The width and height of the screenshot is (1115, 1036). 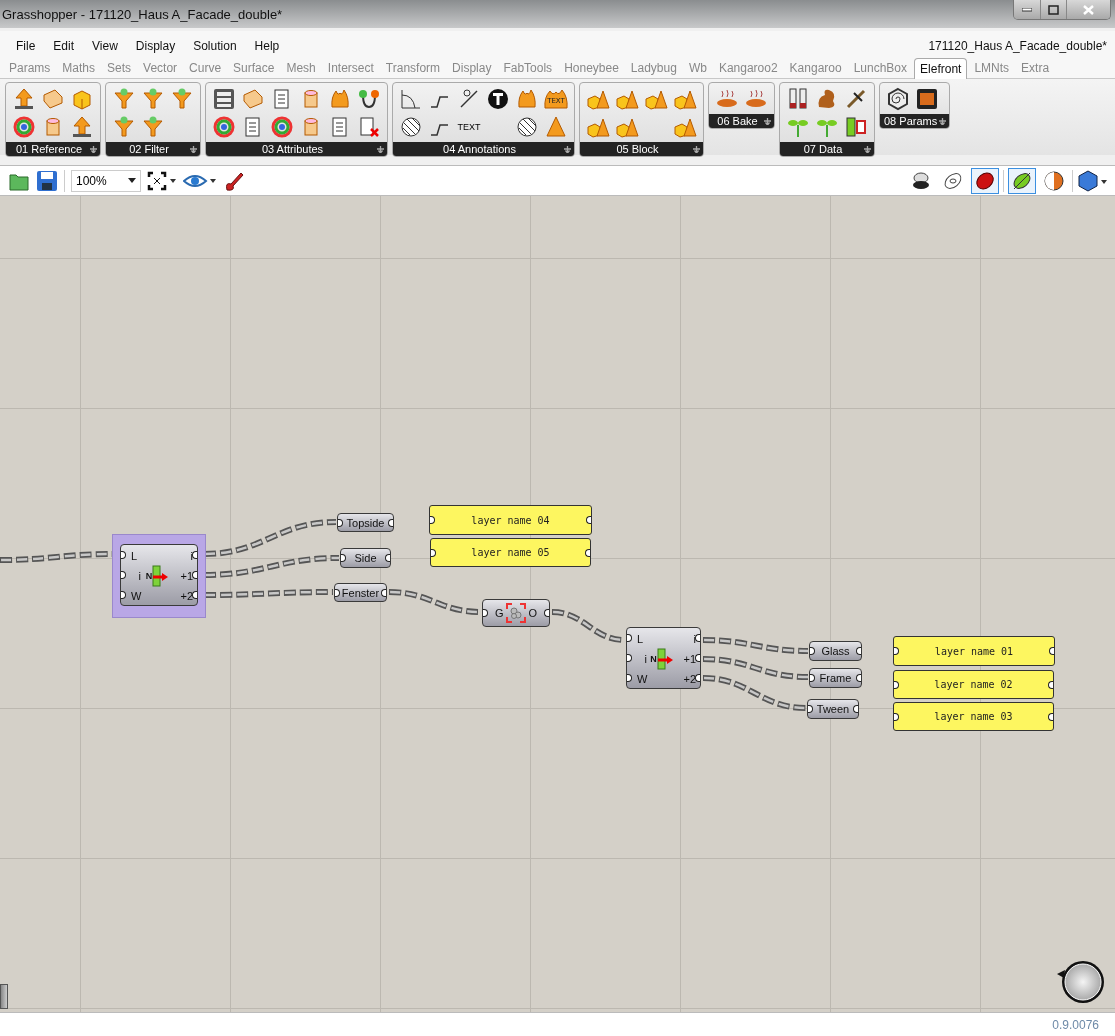 What do you see at coordinates (835, 678) in the screenshot?
I see `parameter-node: Frame` at bounding box center [835, 678].